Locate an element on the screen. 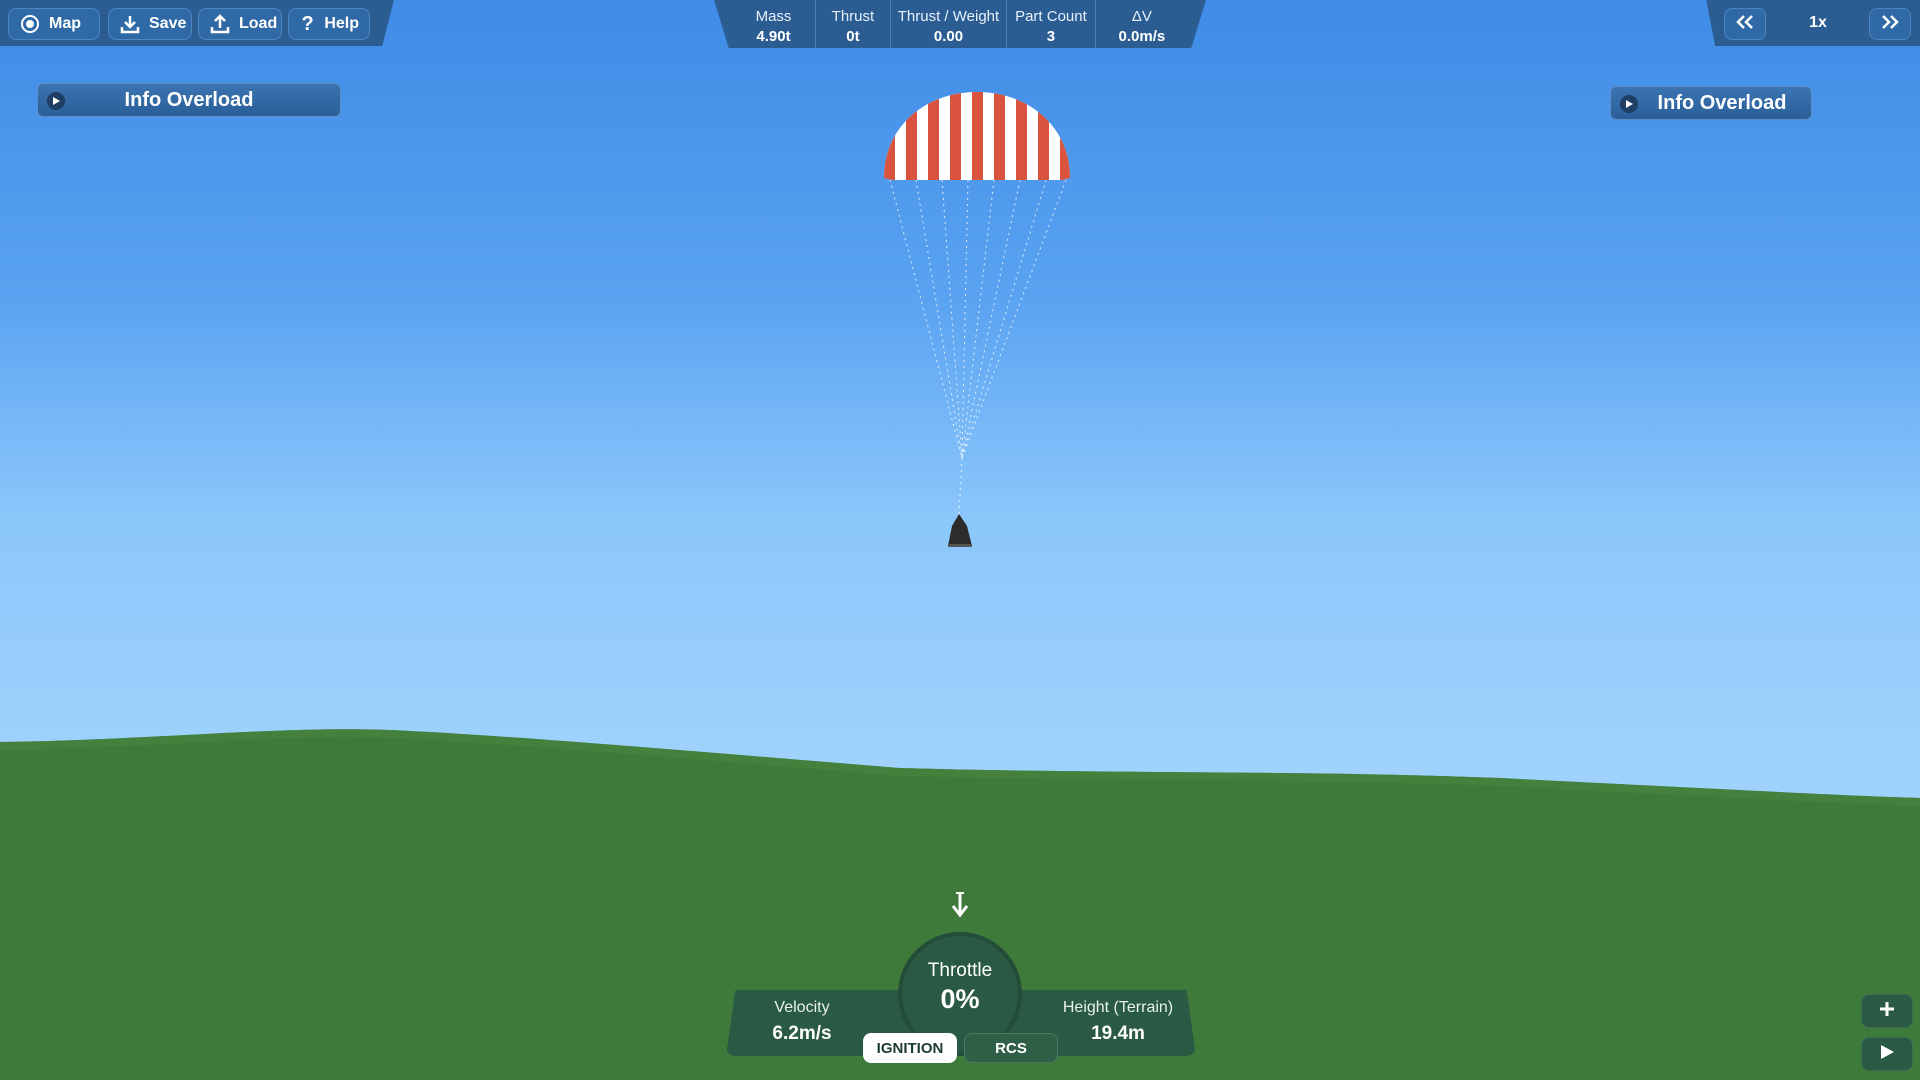 The height and width of the screenshot is (1080, 1920). info-overload-right-label: Info Overload is located at coordinates (1722, 102).